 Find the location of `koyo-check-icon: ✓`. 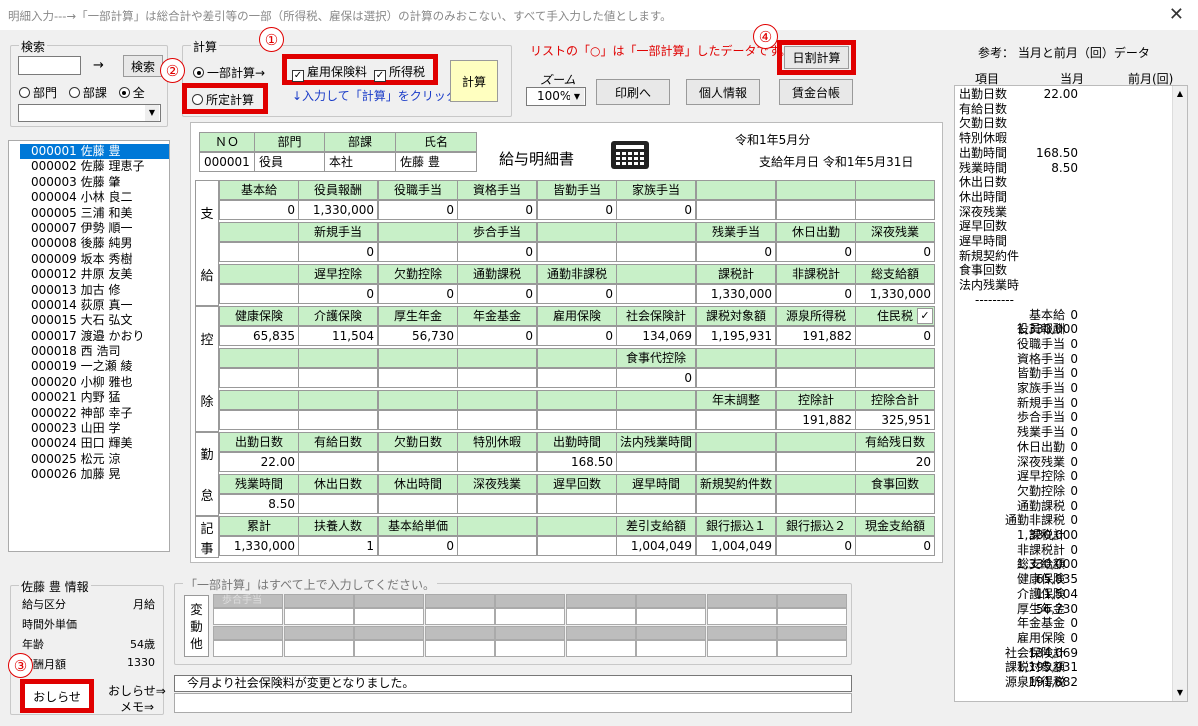

koyo-check-icon: ✓ is located at coordinates (298, 76).